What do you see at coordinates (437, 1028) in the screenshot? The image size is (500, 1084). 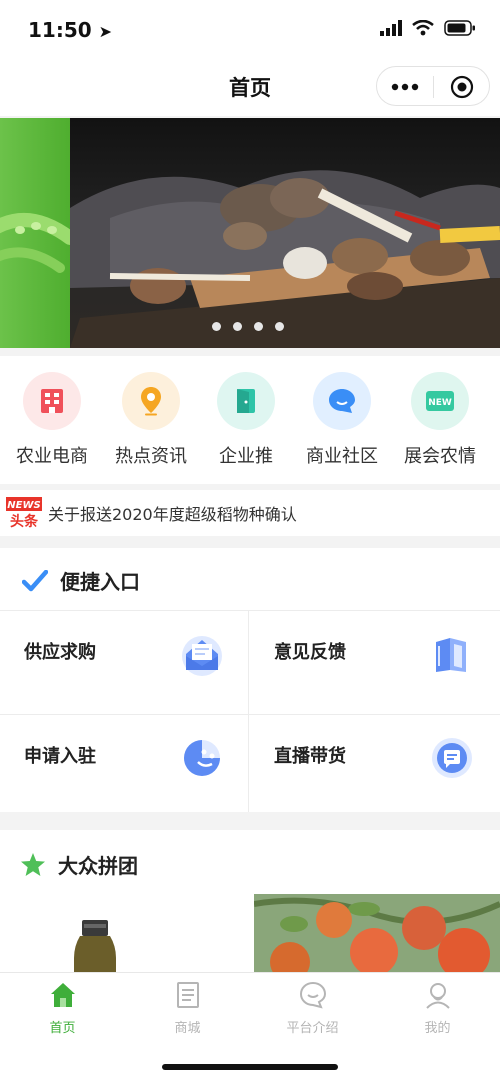 I see `tab-label: 我的` at bounding box center [437, 1028].